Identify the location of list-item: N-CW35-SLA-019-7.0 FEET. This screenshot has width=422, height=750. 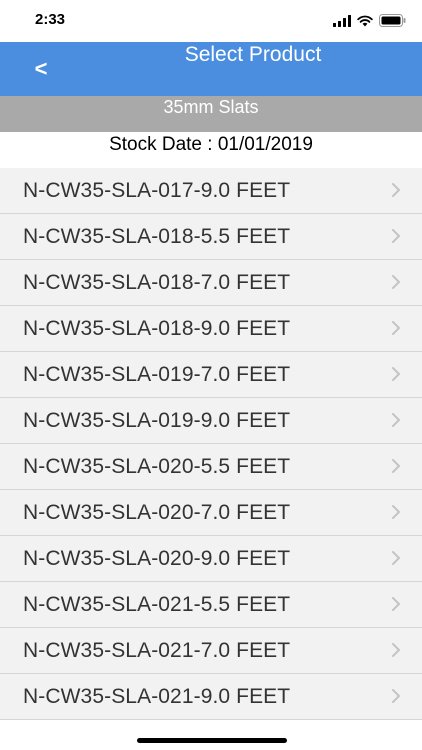
(211, 375).